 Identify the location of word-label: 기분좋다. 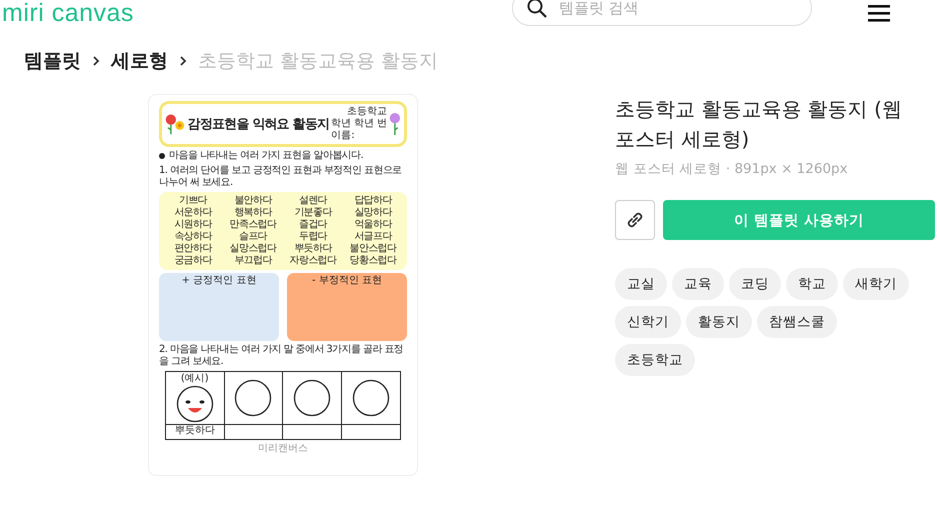
(313, 213).